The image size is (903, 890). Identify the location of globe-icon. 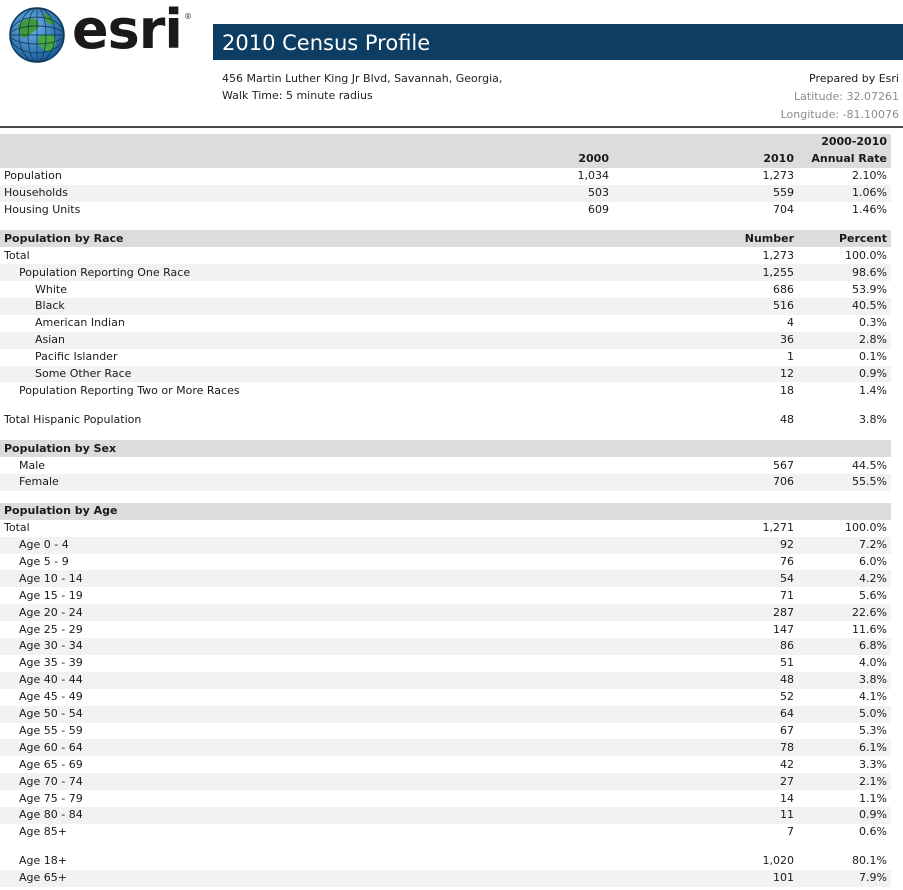
(37, 35).